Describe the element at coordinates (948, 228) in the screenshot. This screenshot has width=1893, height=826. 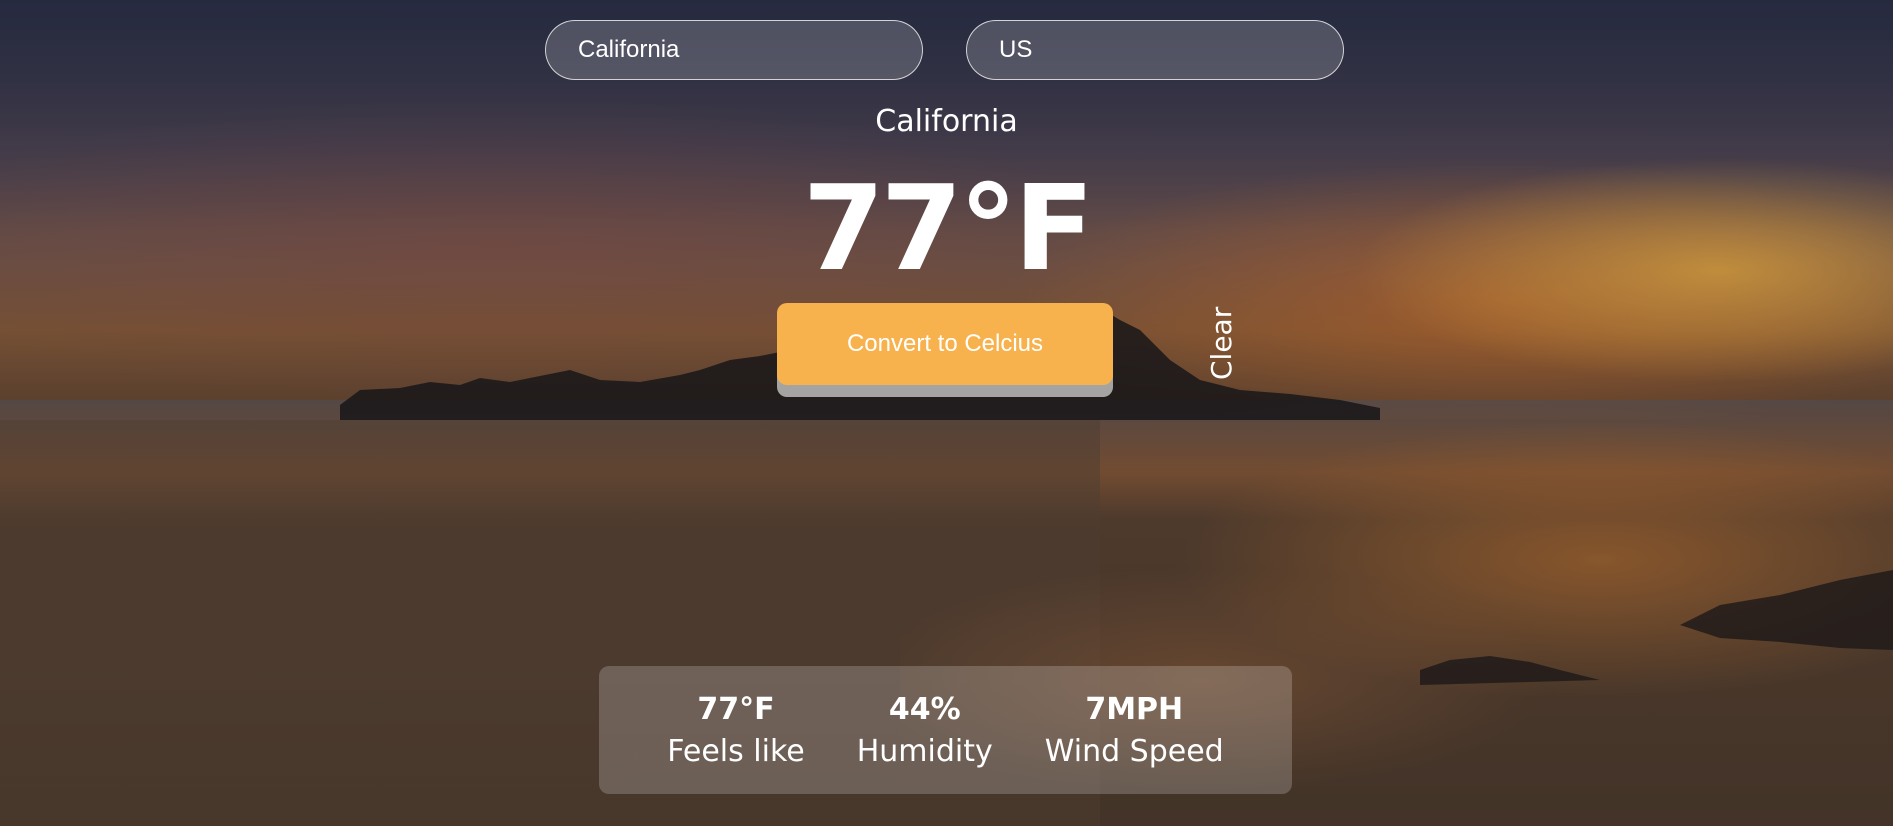
I see `temperature-display: 77°F` at that location.